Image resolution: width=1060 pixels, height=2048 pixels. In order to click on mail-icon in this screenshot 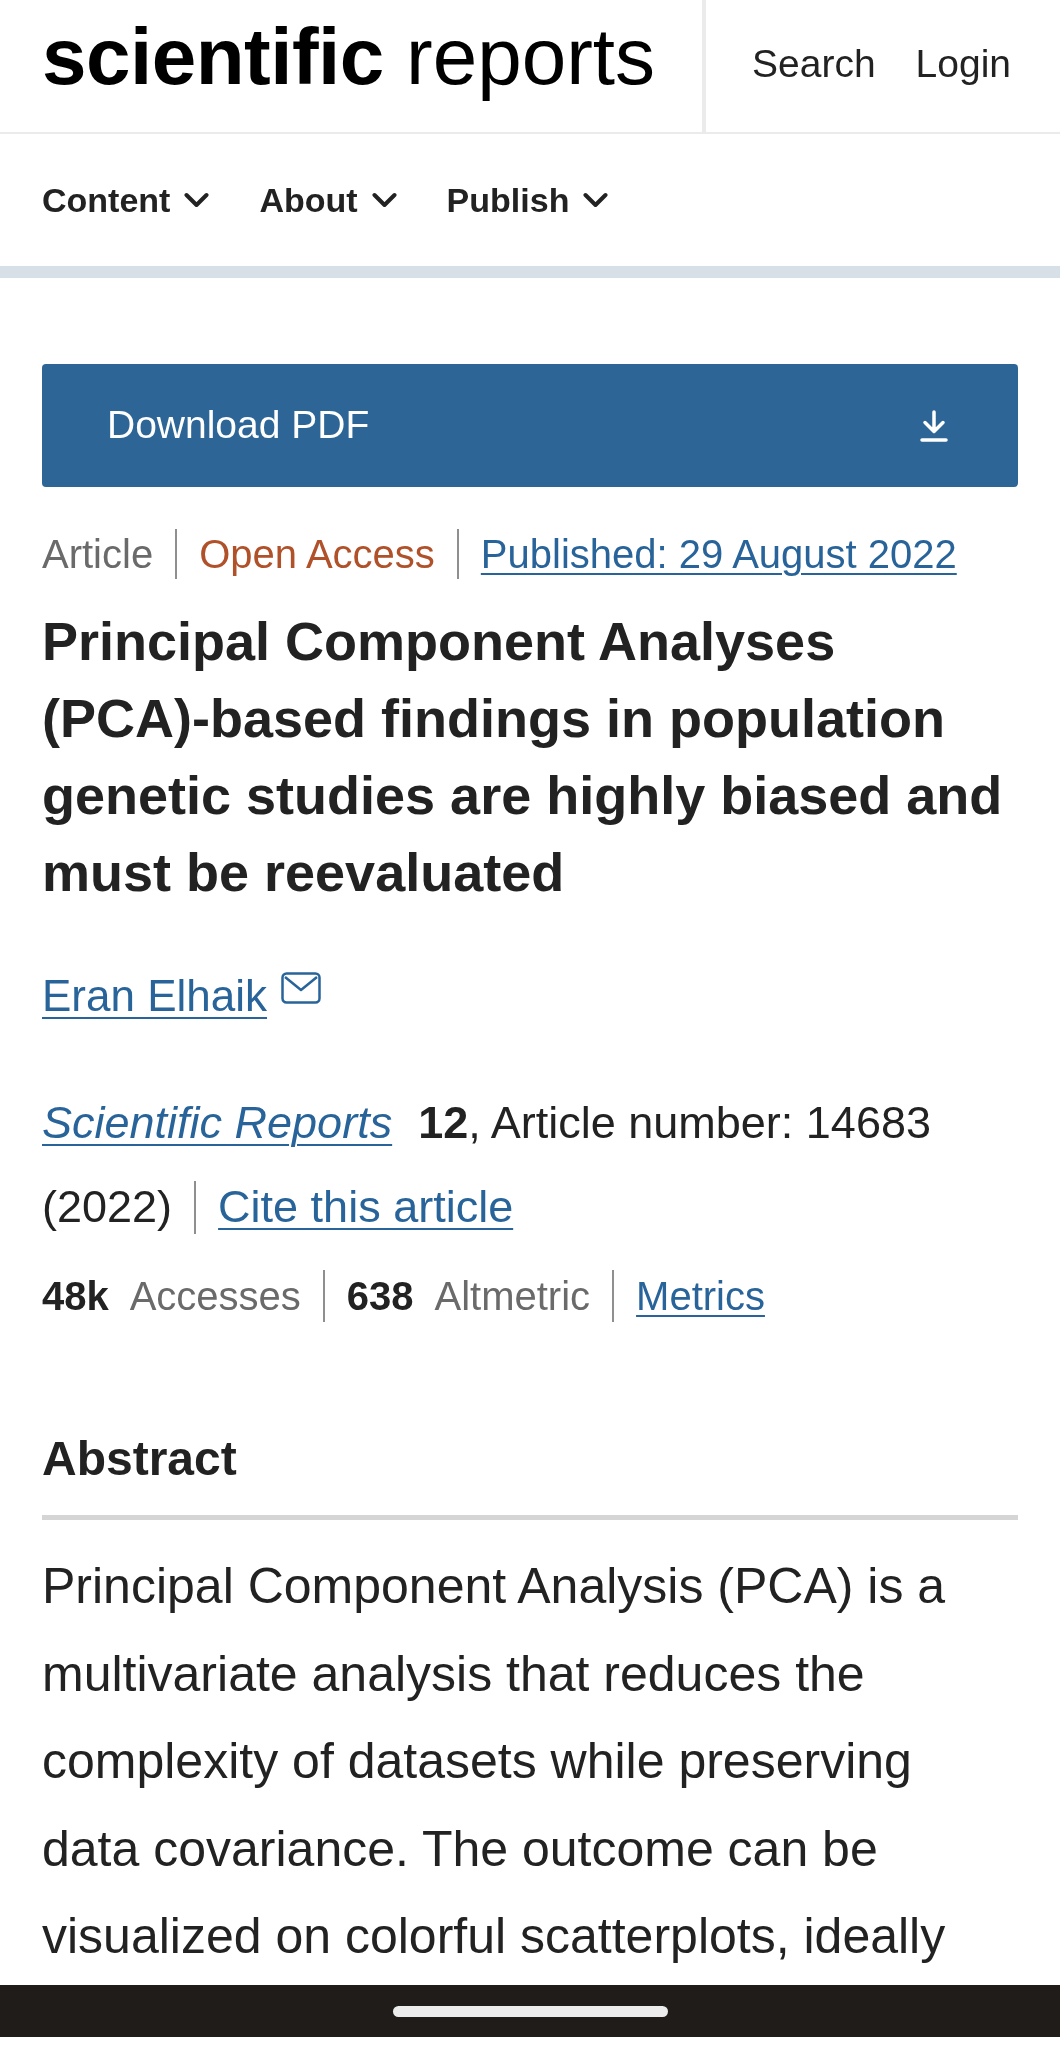, I will do `click(301, 988)`.